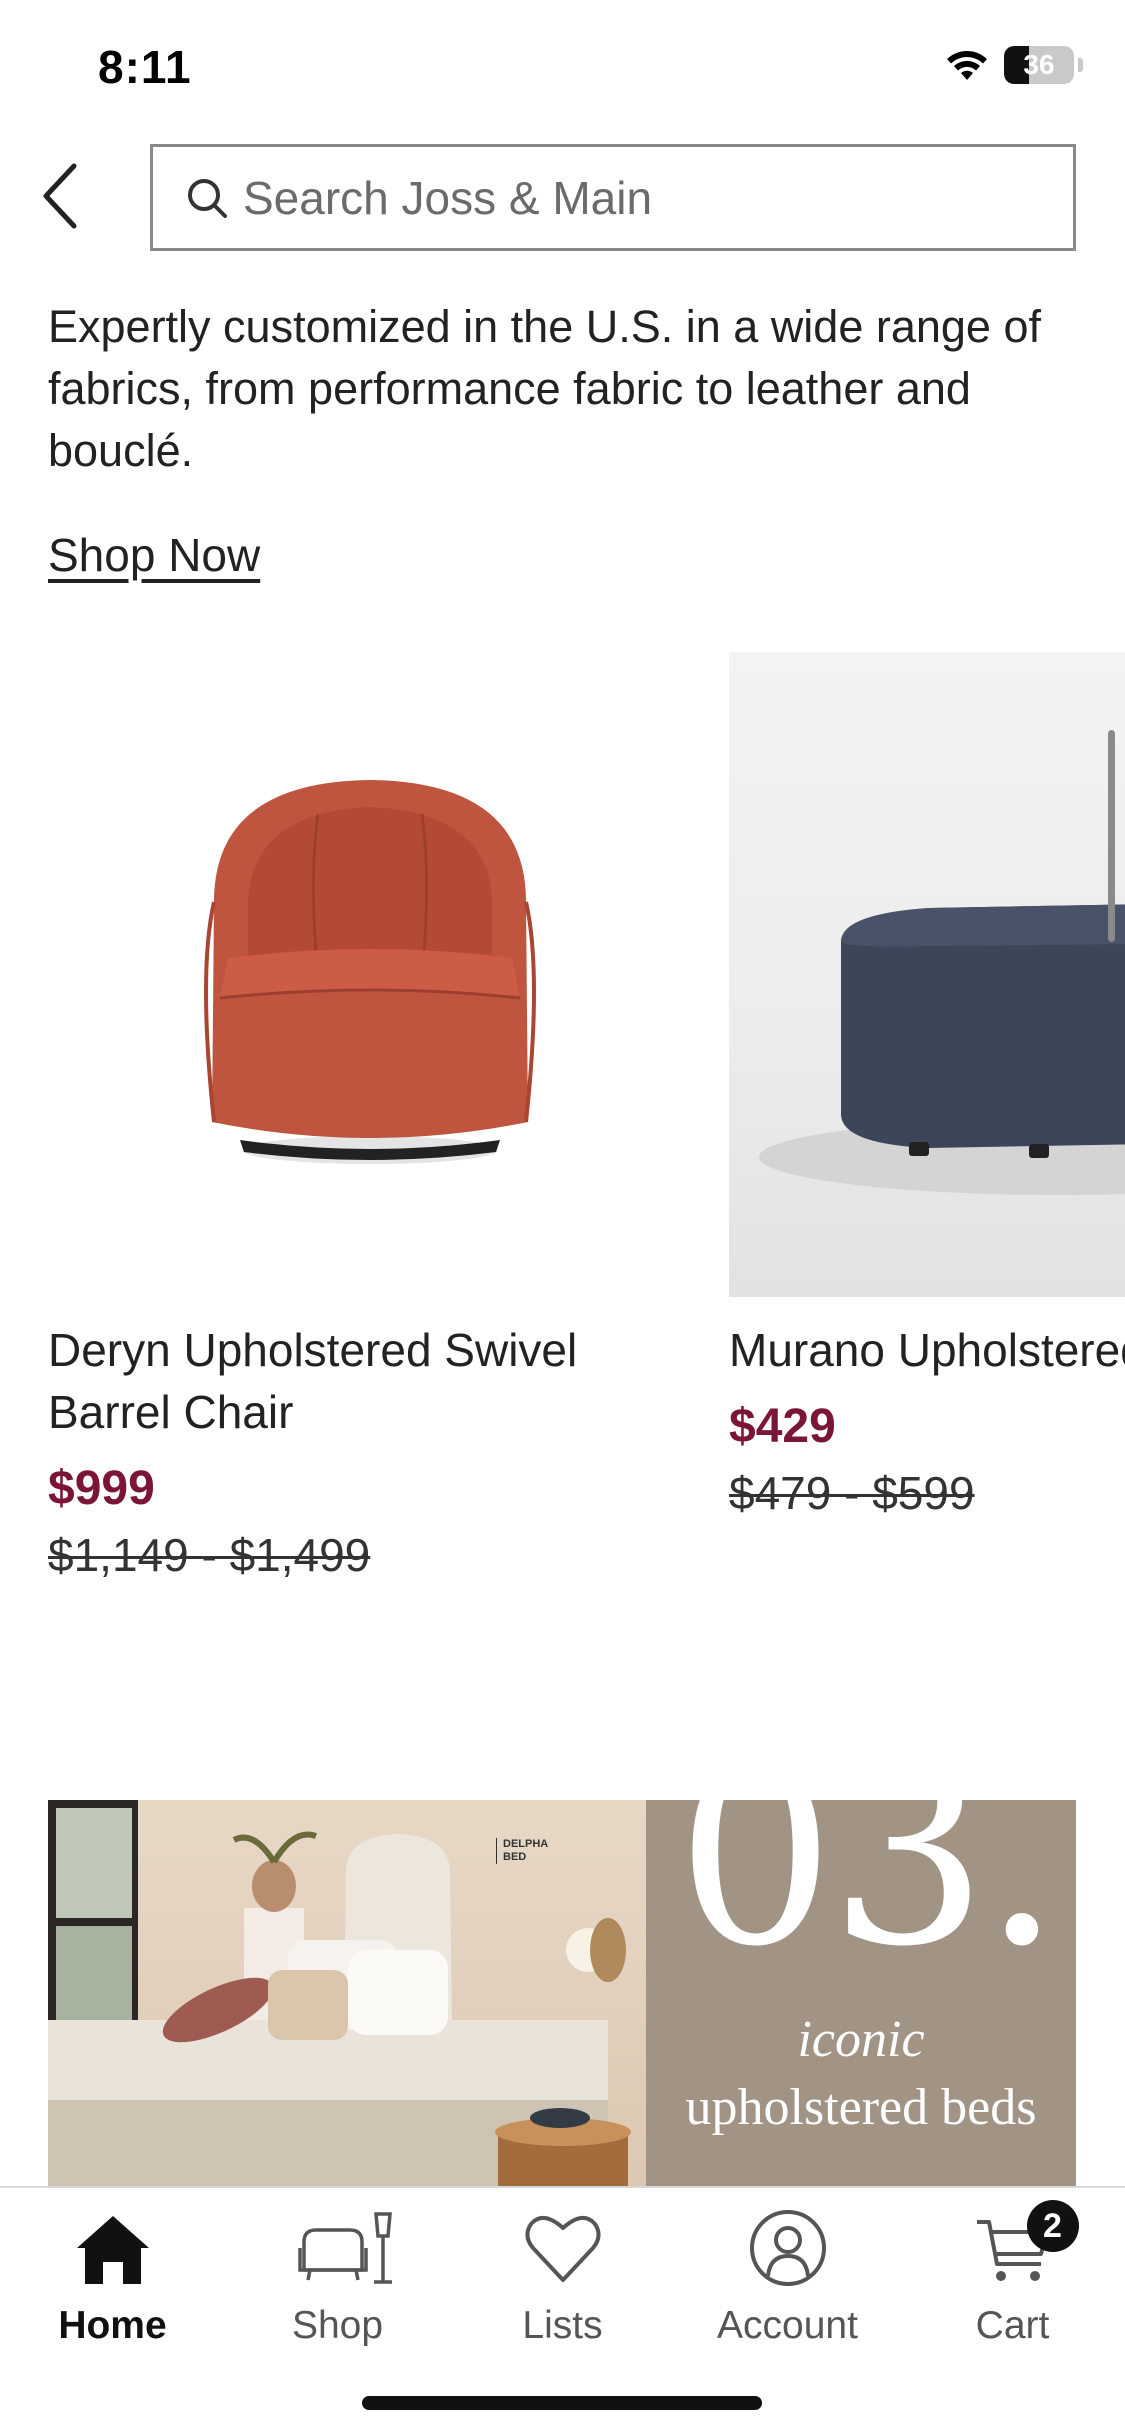 The width and height of the screenshot is (1125, 2436). Describe the element at coordinates (787, 2325) in the screenshot. I see `tab-label: Account` at that location.